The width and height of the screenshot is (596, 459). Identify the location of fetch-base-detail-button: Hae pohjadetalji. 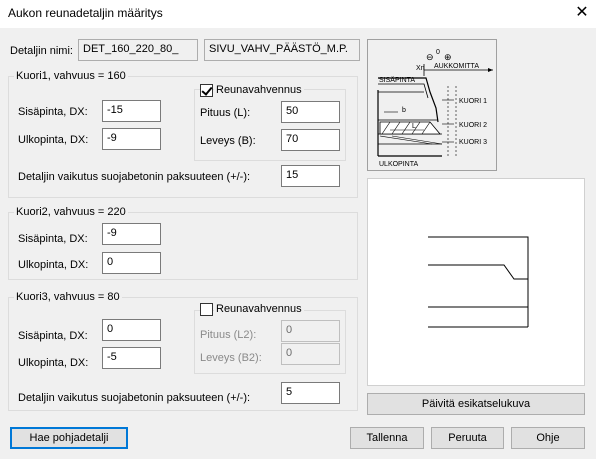
(69, 438).